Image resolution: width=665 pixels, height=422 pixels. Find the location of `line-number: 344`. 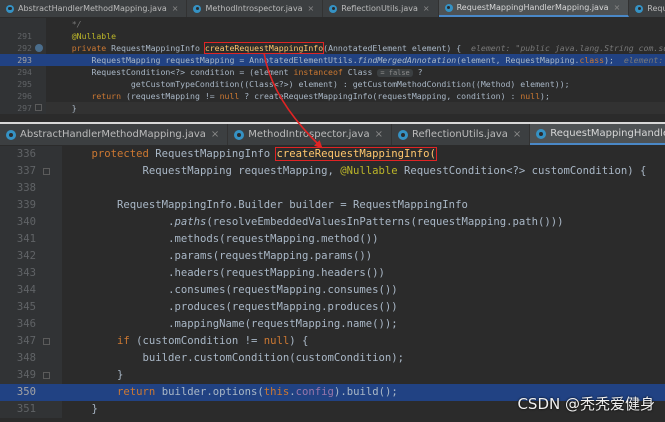

line-number: 344 is located at coordinates (31, 290).